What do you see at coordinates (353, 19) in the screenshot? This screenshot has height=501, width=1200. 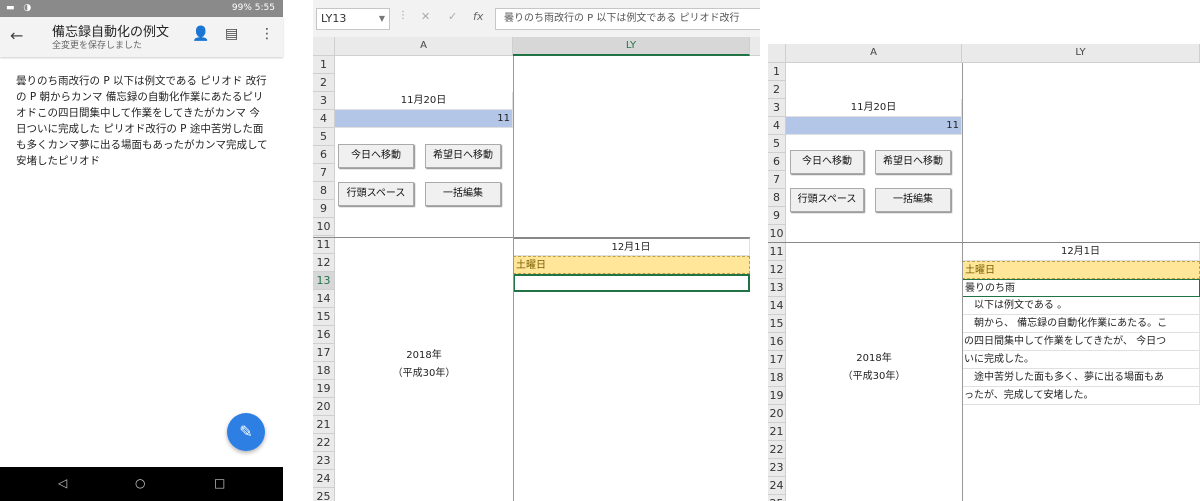 I see `name-box: LY13 ▼` at bounding box center [353, 19].